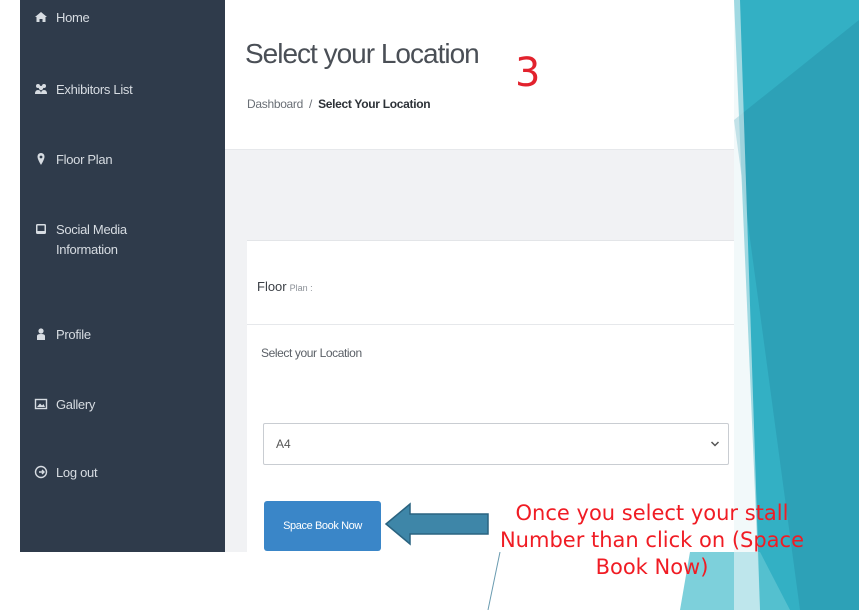 The height and width of the screenshot is (610, 859). I want to click on card-divider, so click(490, 324).